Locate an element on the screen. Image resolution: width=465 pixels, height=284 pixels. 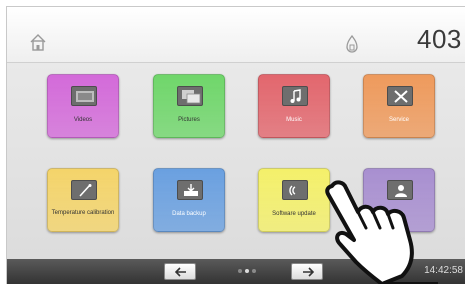
tile-label: Pictures is located at coordinates (189, 120).